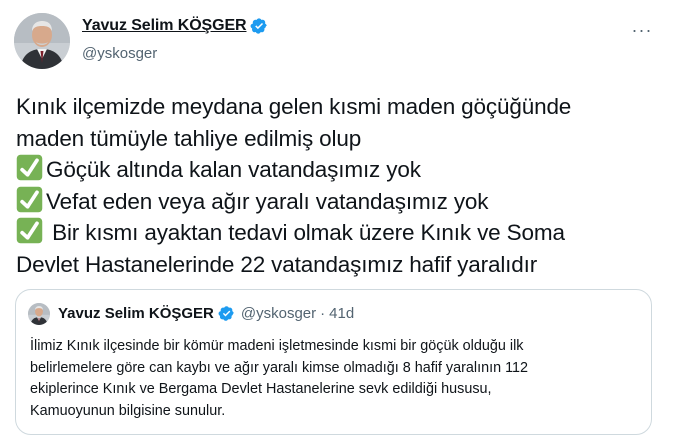  I want to click on tweet-text-segment: Göçük altında kalan vatandaşımız yok, so click(233, 169).